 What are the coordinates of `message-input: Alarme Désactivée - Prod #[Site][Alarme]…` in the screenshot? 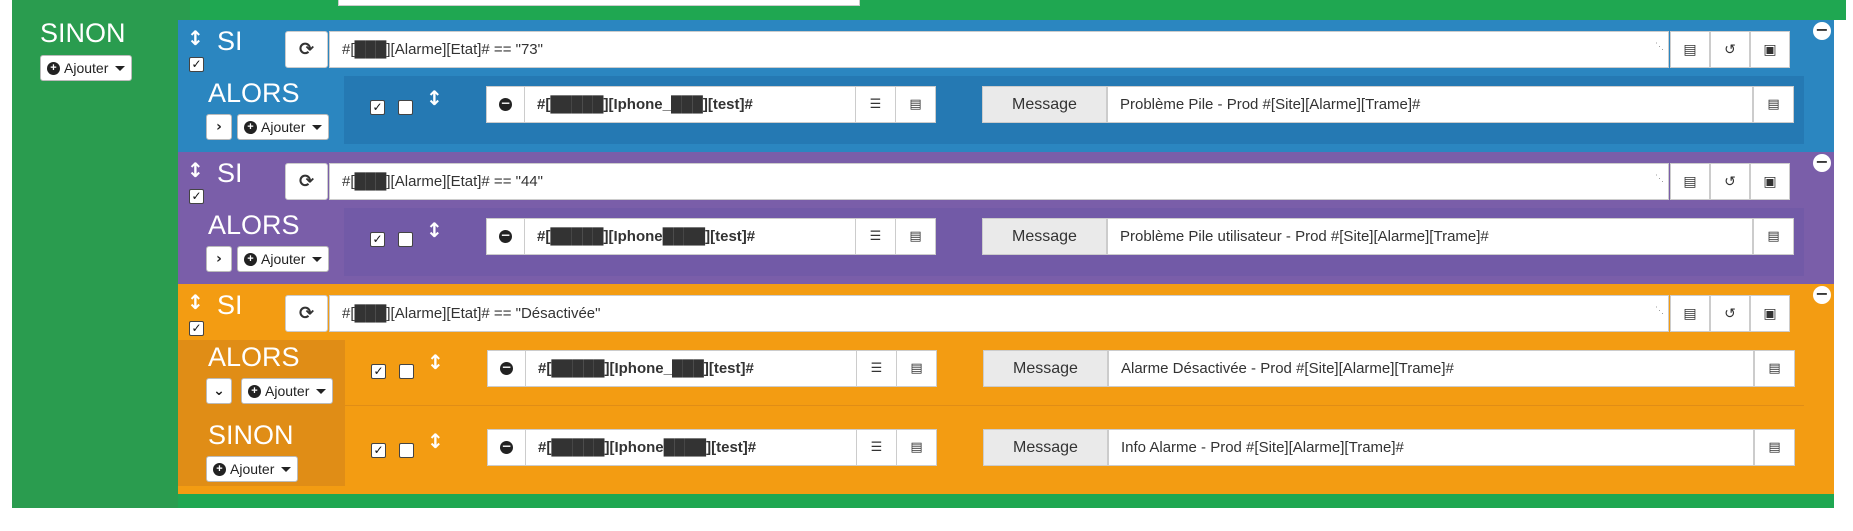 It's located at (1431, 368).